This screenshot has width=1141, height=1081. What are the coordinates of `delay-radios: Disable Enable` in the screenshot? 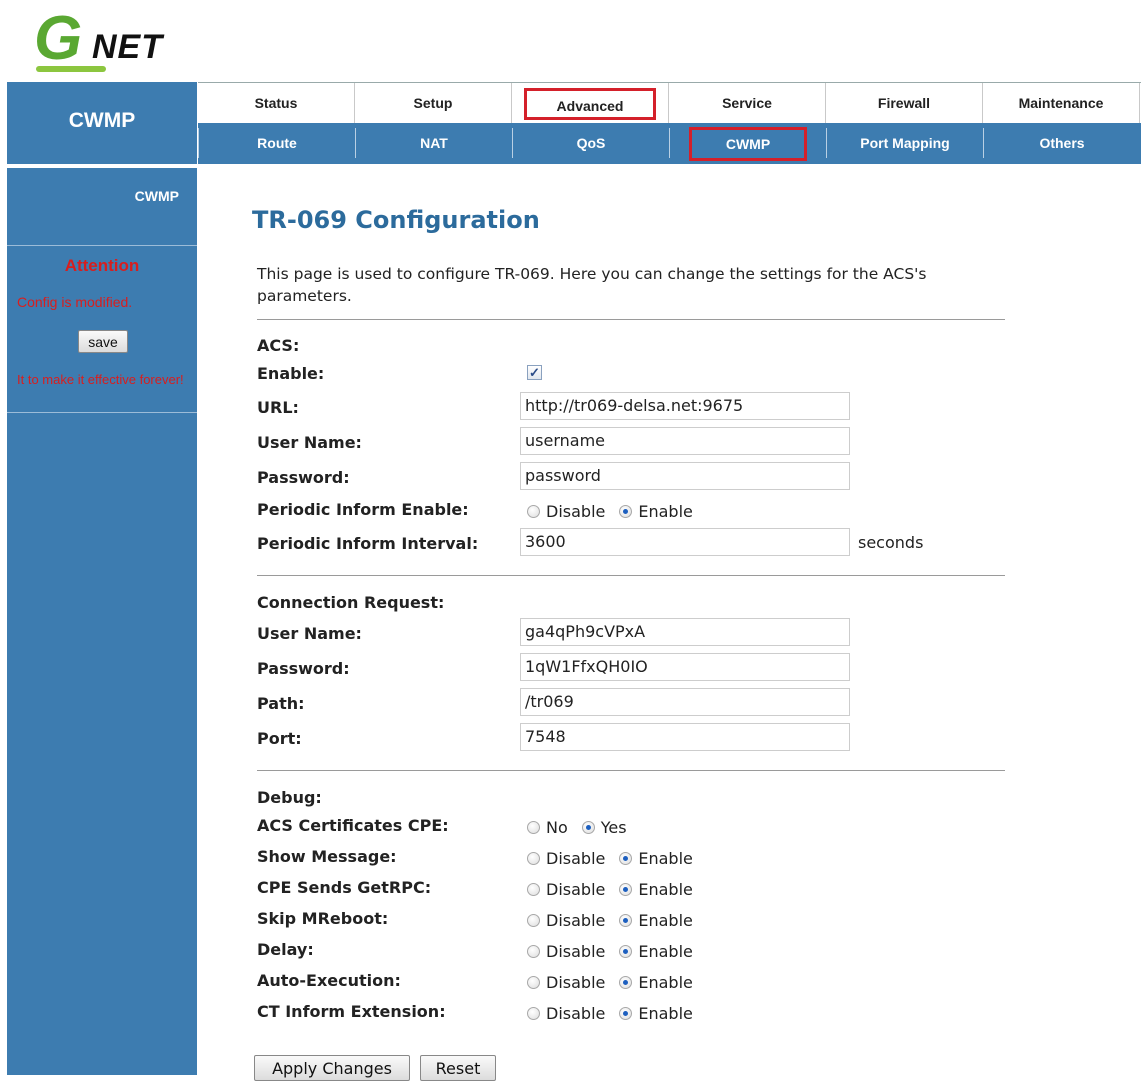 It's located at (617, 951).